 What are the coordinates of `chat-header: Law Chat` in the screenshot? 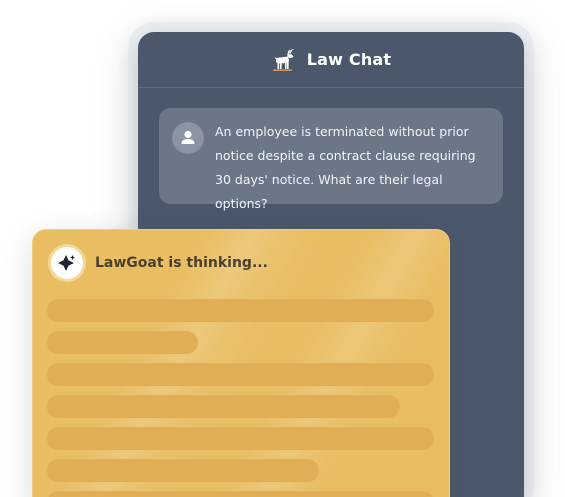 It's located at (331, 60).